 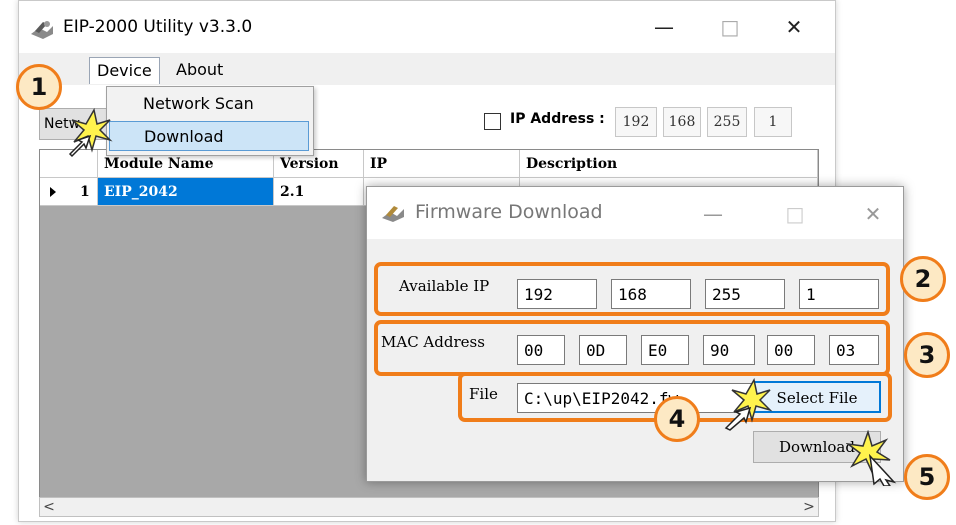 What do you see at coordinates (427, 69) in the screenshot?
I see `menu-bar: Device About` at bounding box center [427, 69].